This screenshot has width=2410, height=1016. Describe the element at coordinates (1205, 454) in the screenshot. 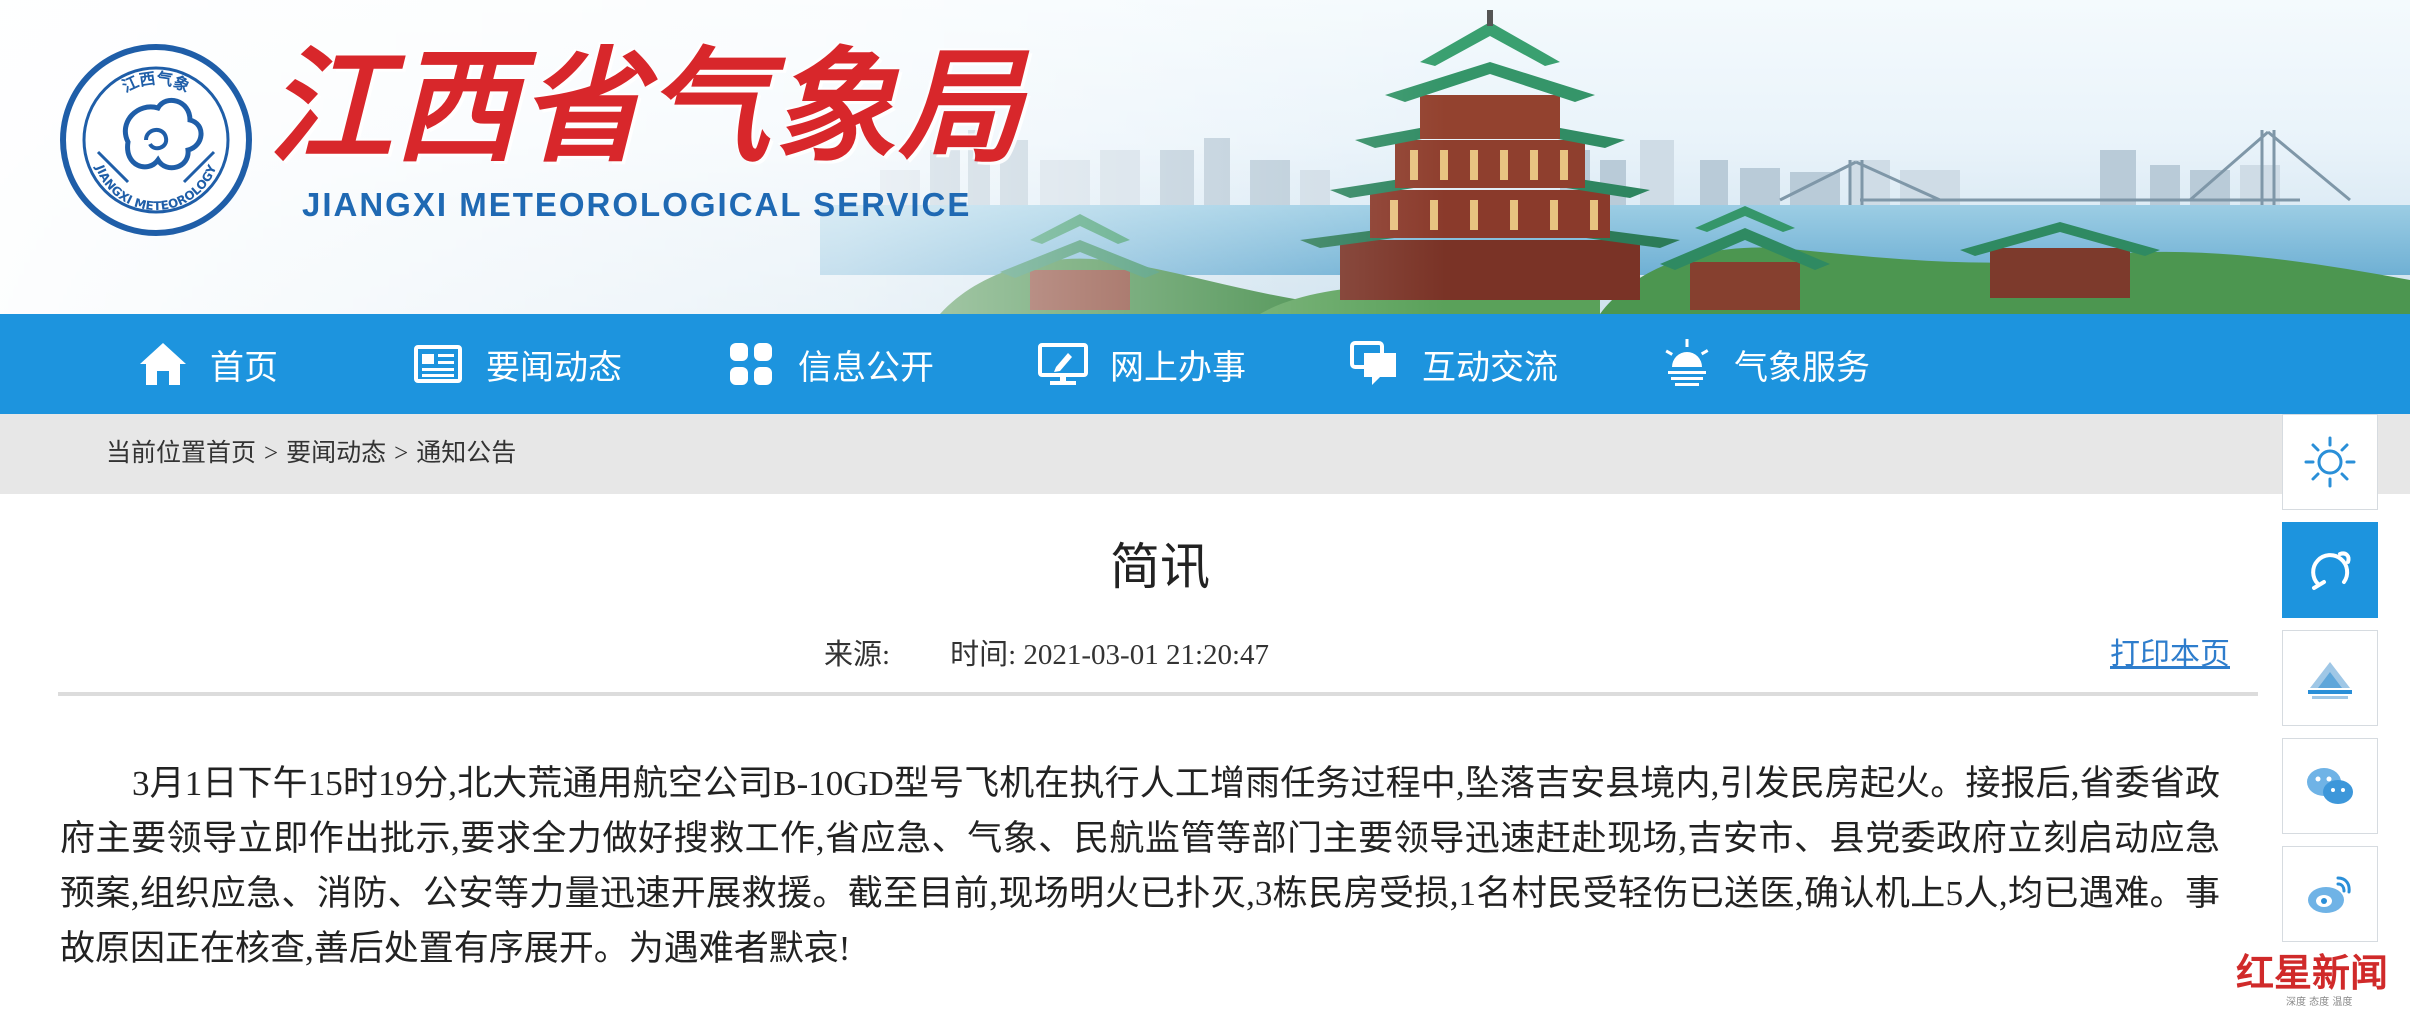

I see `breadcrumb-bar: 当前位置首页 > 要闻动态 > 通知公告` at that location.